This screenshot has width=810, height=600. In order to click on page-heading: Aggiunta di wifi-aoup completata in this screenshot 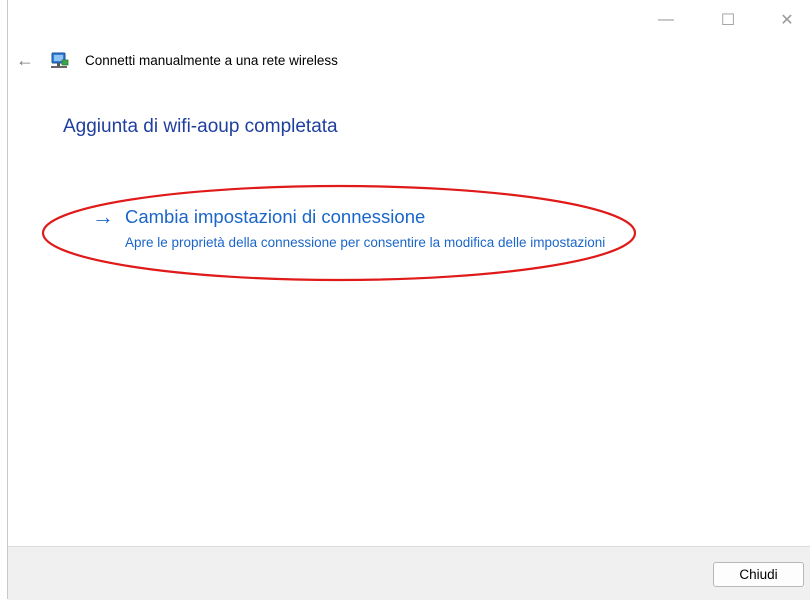, I will do `click(200, 126)`.